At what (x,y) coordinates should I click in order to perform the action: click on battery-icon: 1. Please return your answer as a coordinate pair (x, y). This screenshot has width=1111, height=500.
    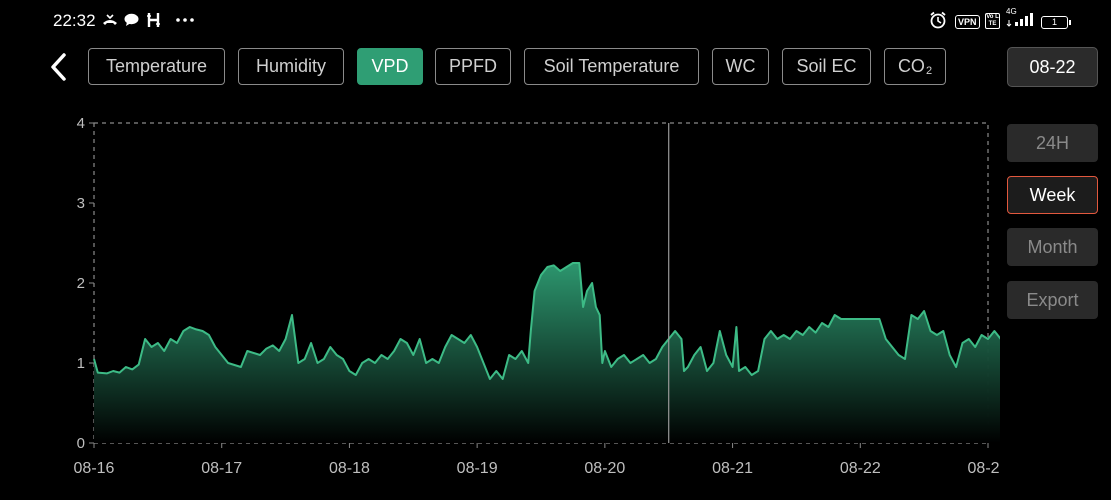
    Looking at the image, I should click on (1056, 22).